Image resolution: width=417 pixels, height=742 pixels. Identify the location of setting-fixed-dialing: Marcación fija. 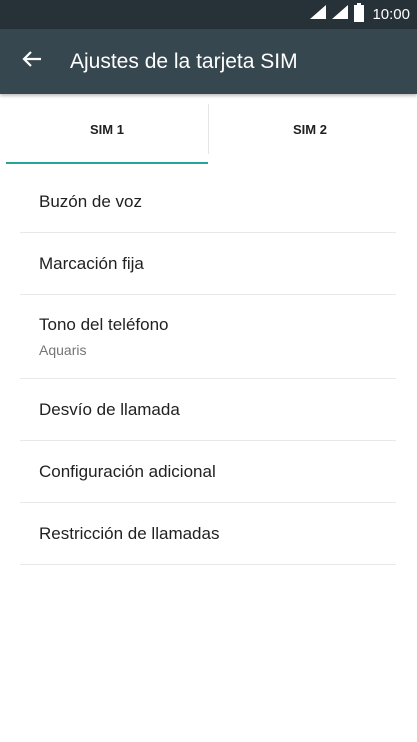
(208, 264).